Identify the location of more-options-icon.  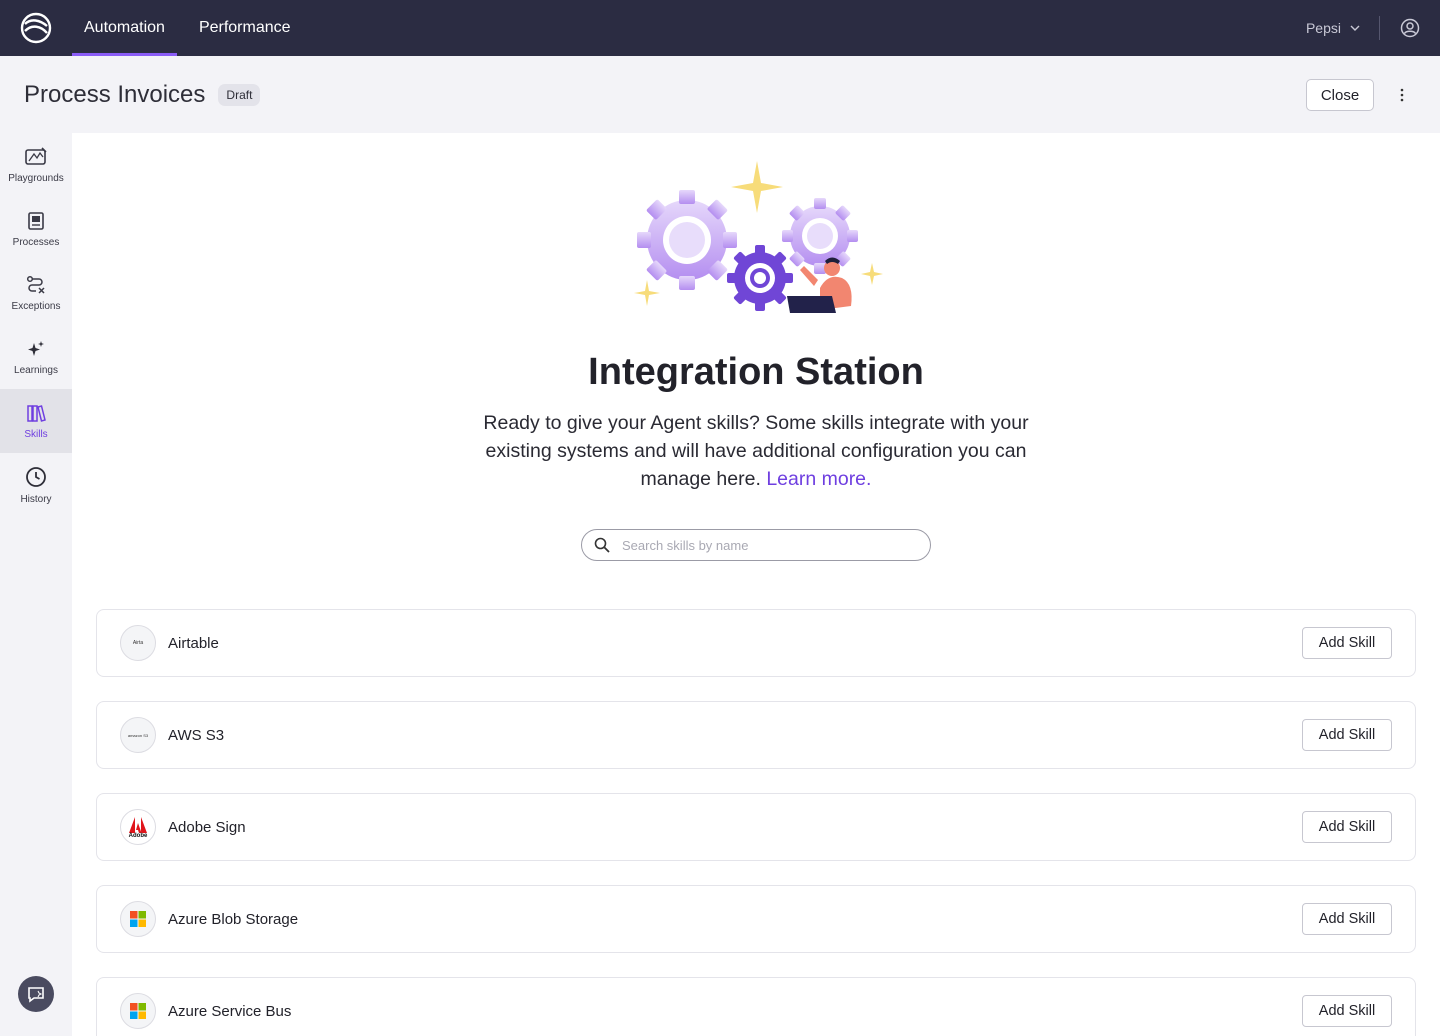
(1402, 95).